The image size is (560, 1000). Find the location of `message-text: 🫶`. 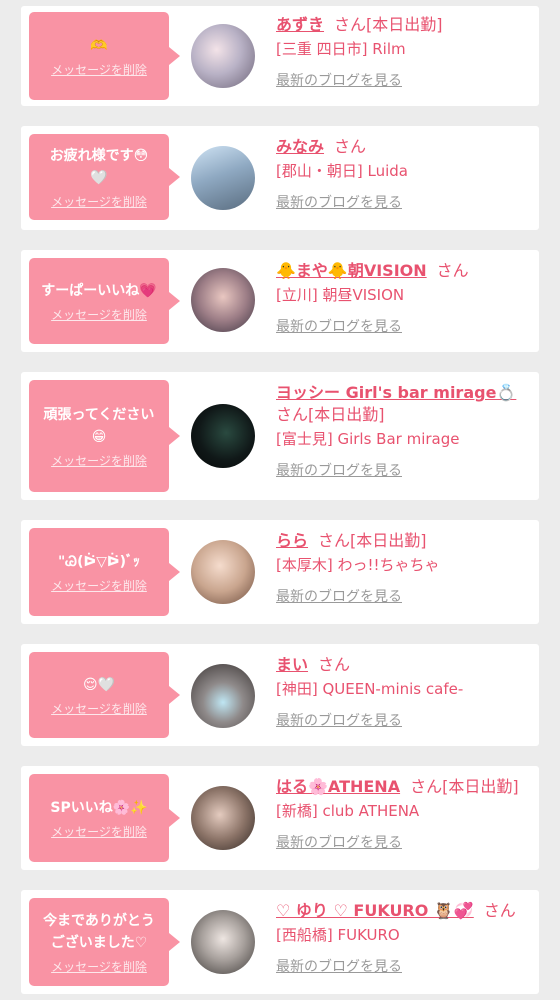

message-text: 🫶 is located at coordinates (99, 45).